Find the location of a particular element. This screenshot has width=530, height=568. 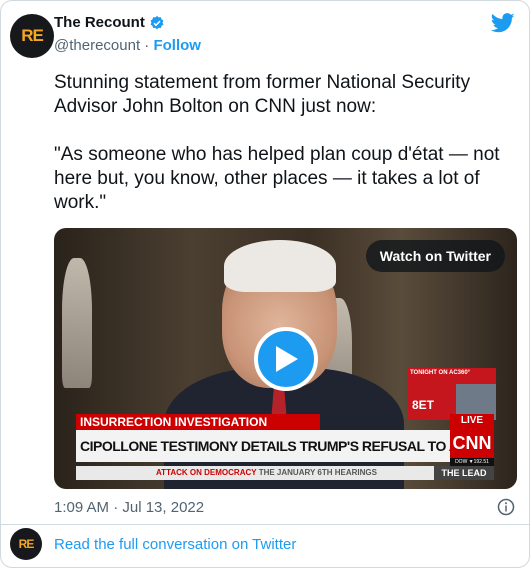

play-icon is located at coordinates (287, 359).